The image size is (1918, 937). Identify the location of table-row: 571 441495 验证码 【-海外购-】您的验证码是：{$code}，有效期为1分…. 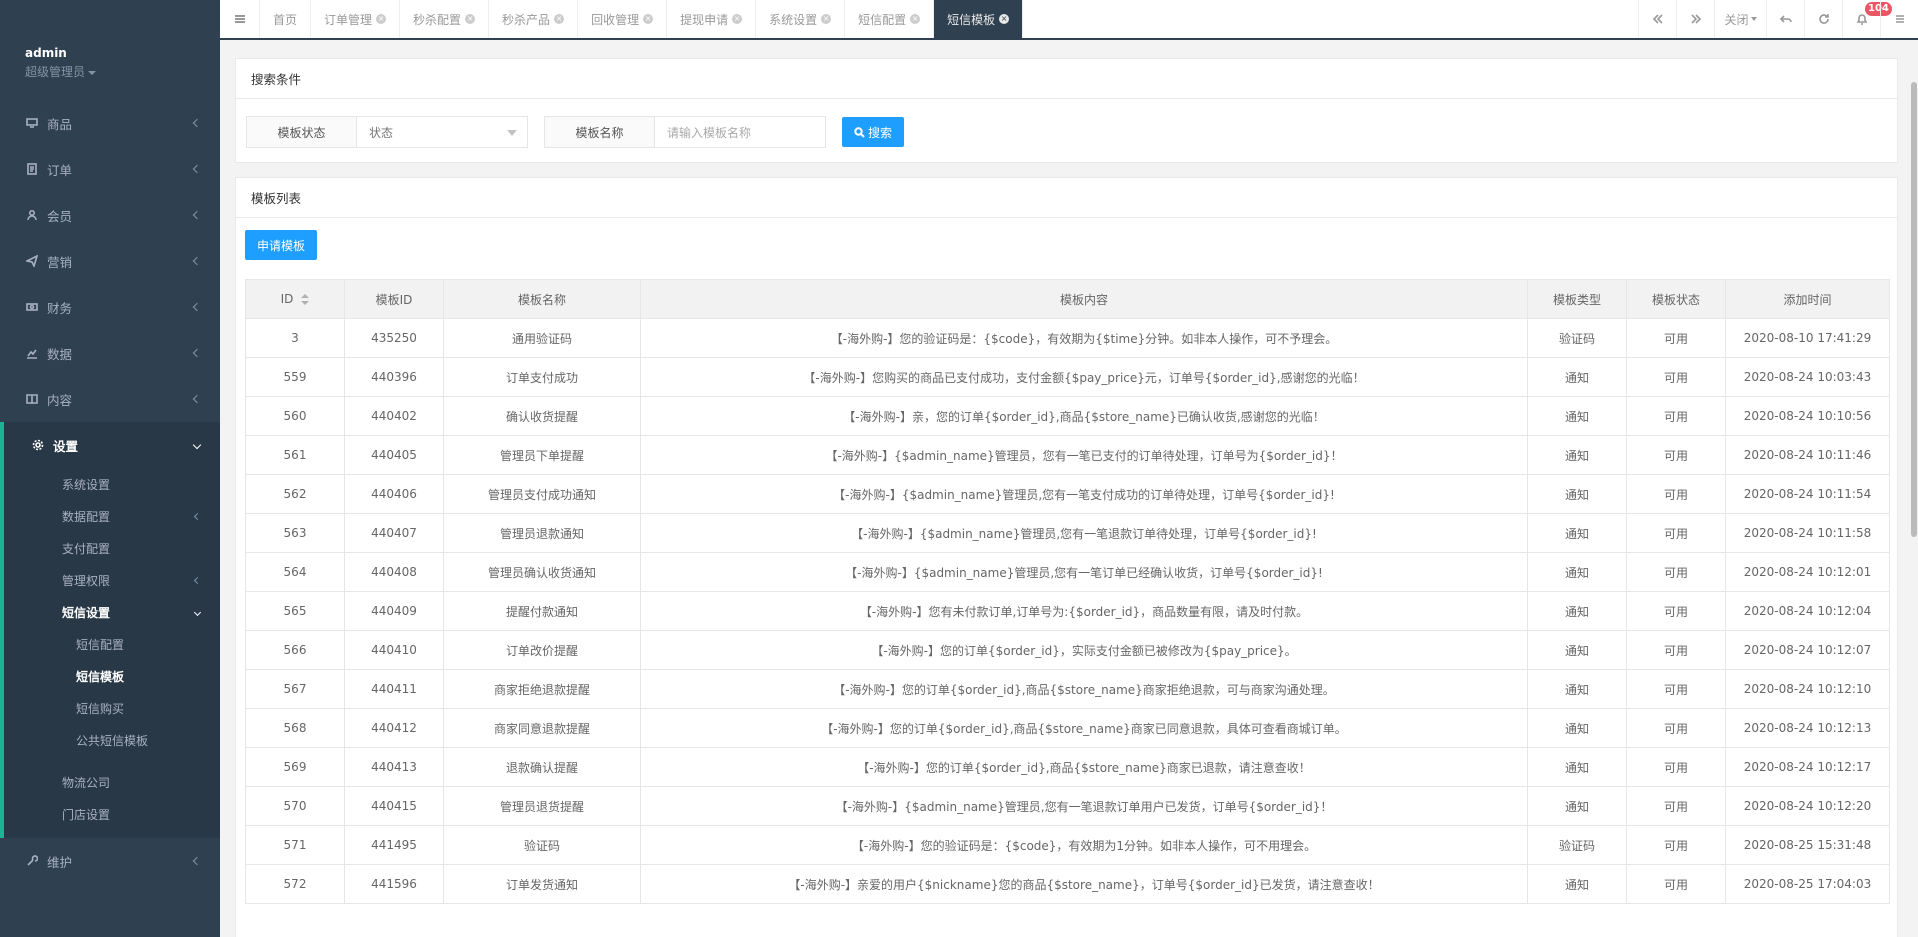
(1067, 845).